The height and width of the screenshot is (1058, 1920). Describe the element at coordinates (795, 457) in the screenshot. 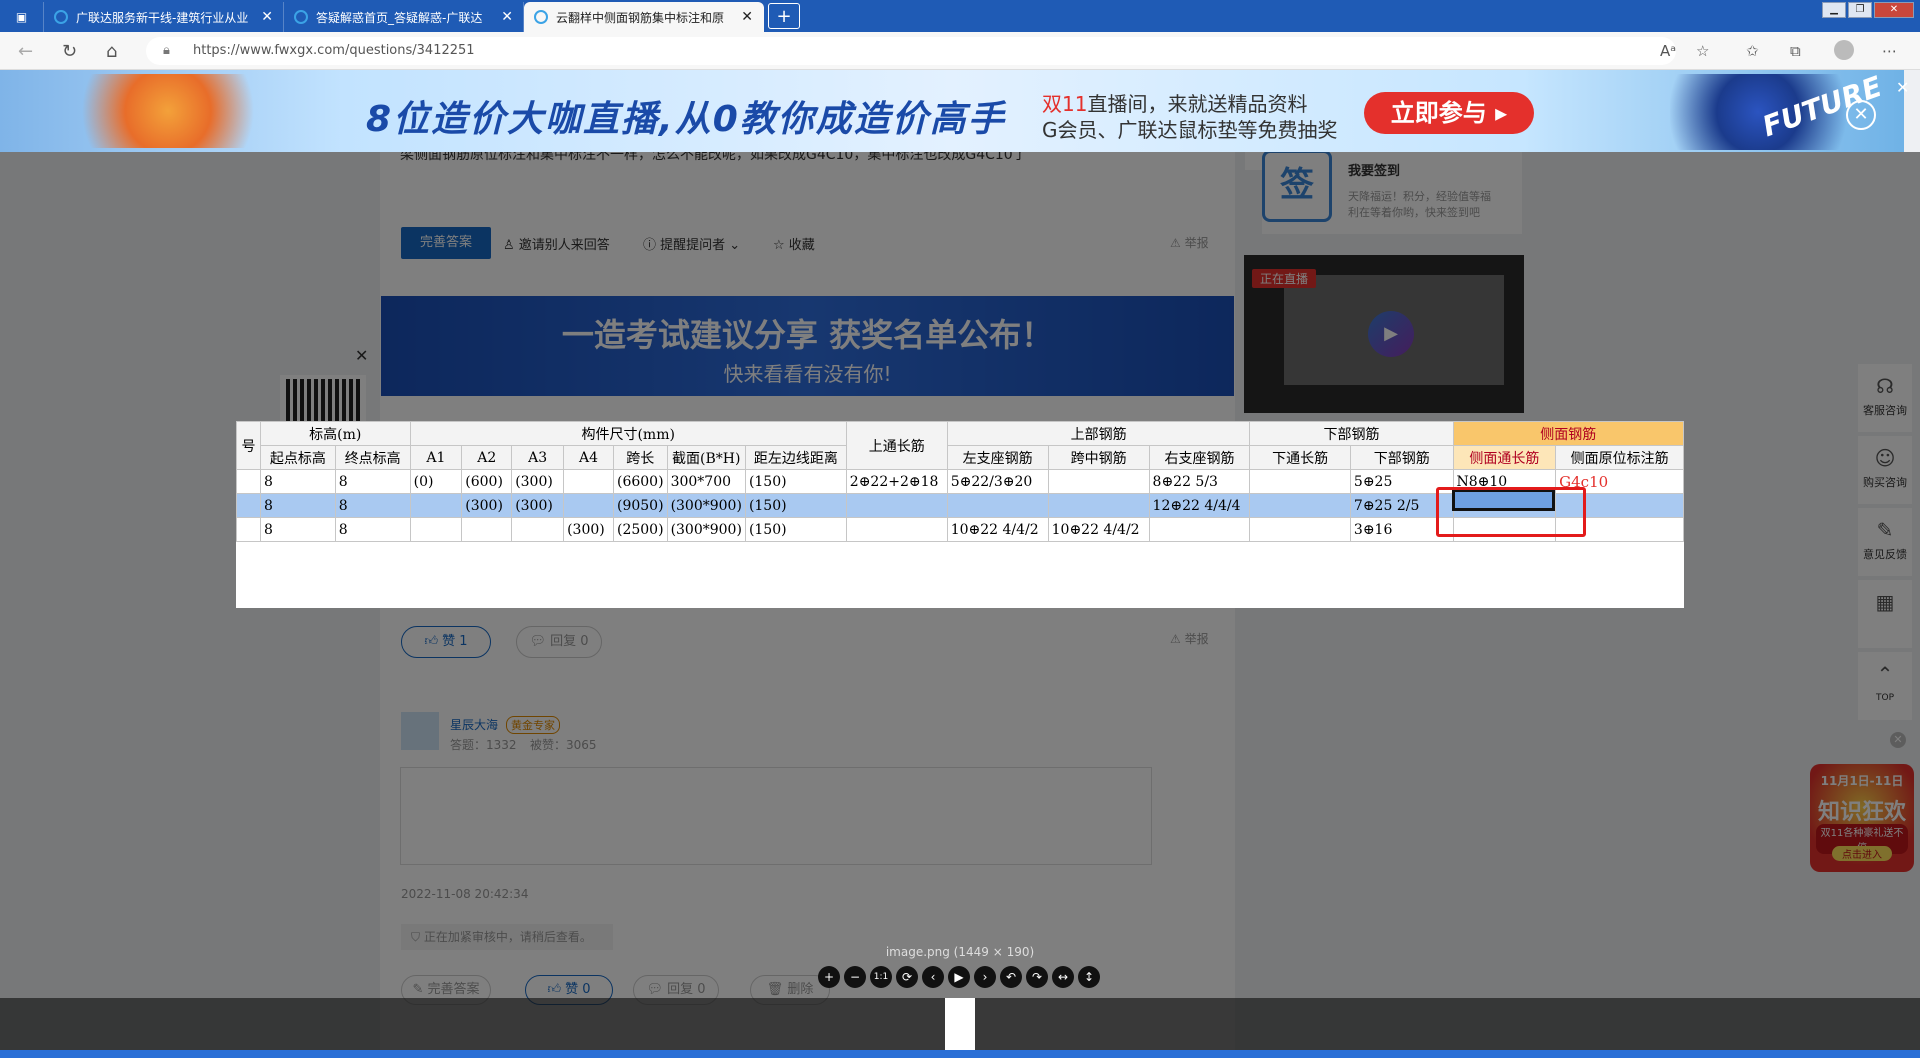

I see `sub-header-cell: 距左边线距离` at that location.